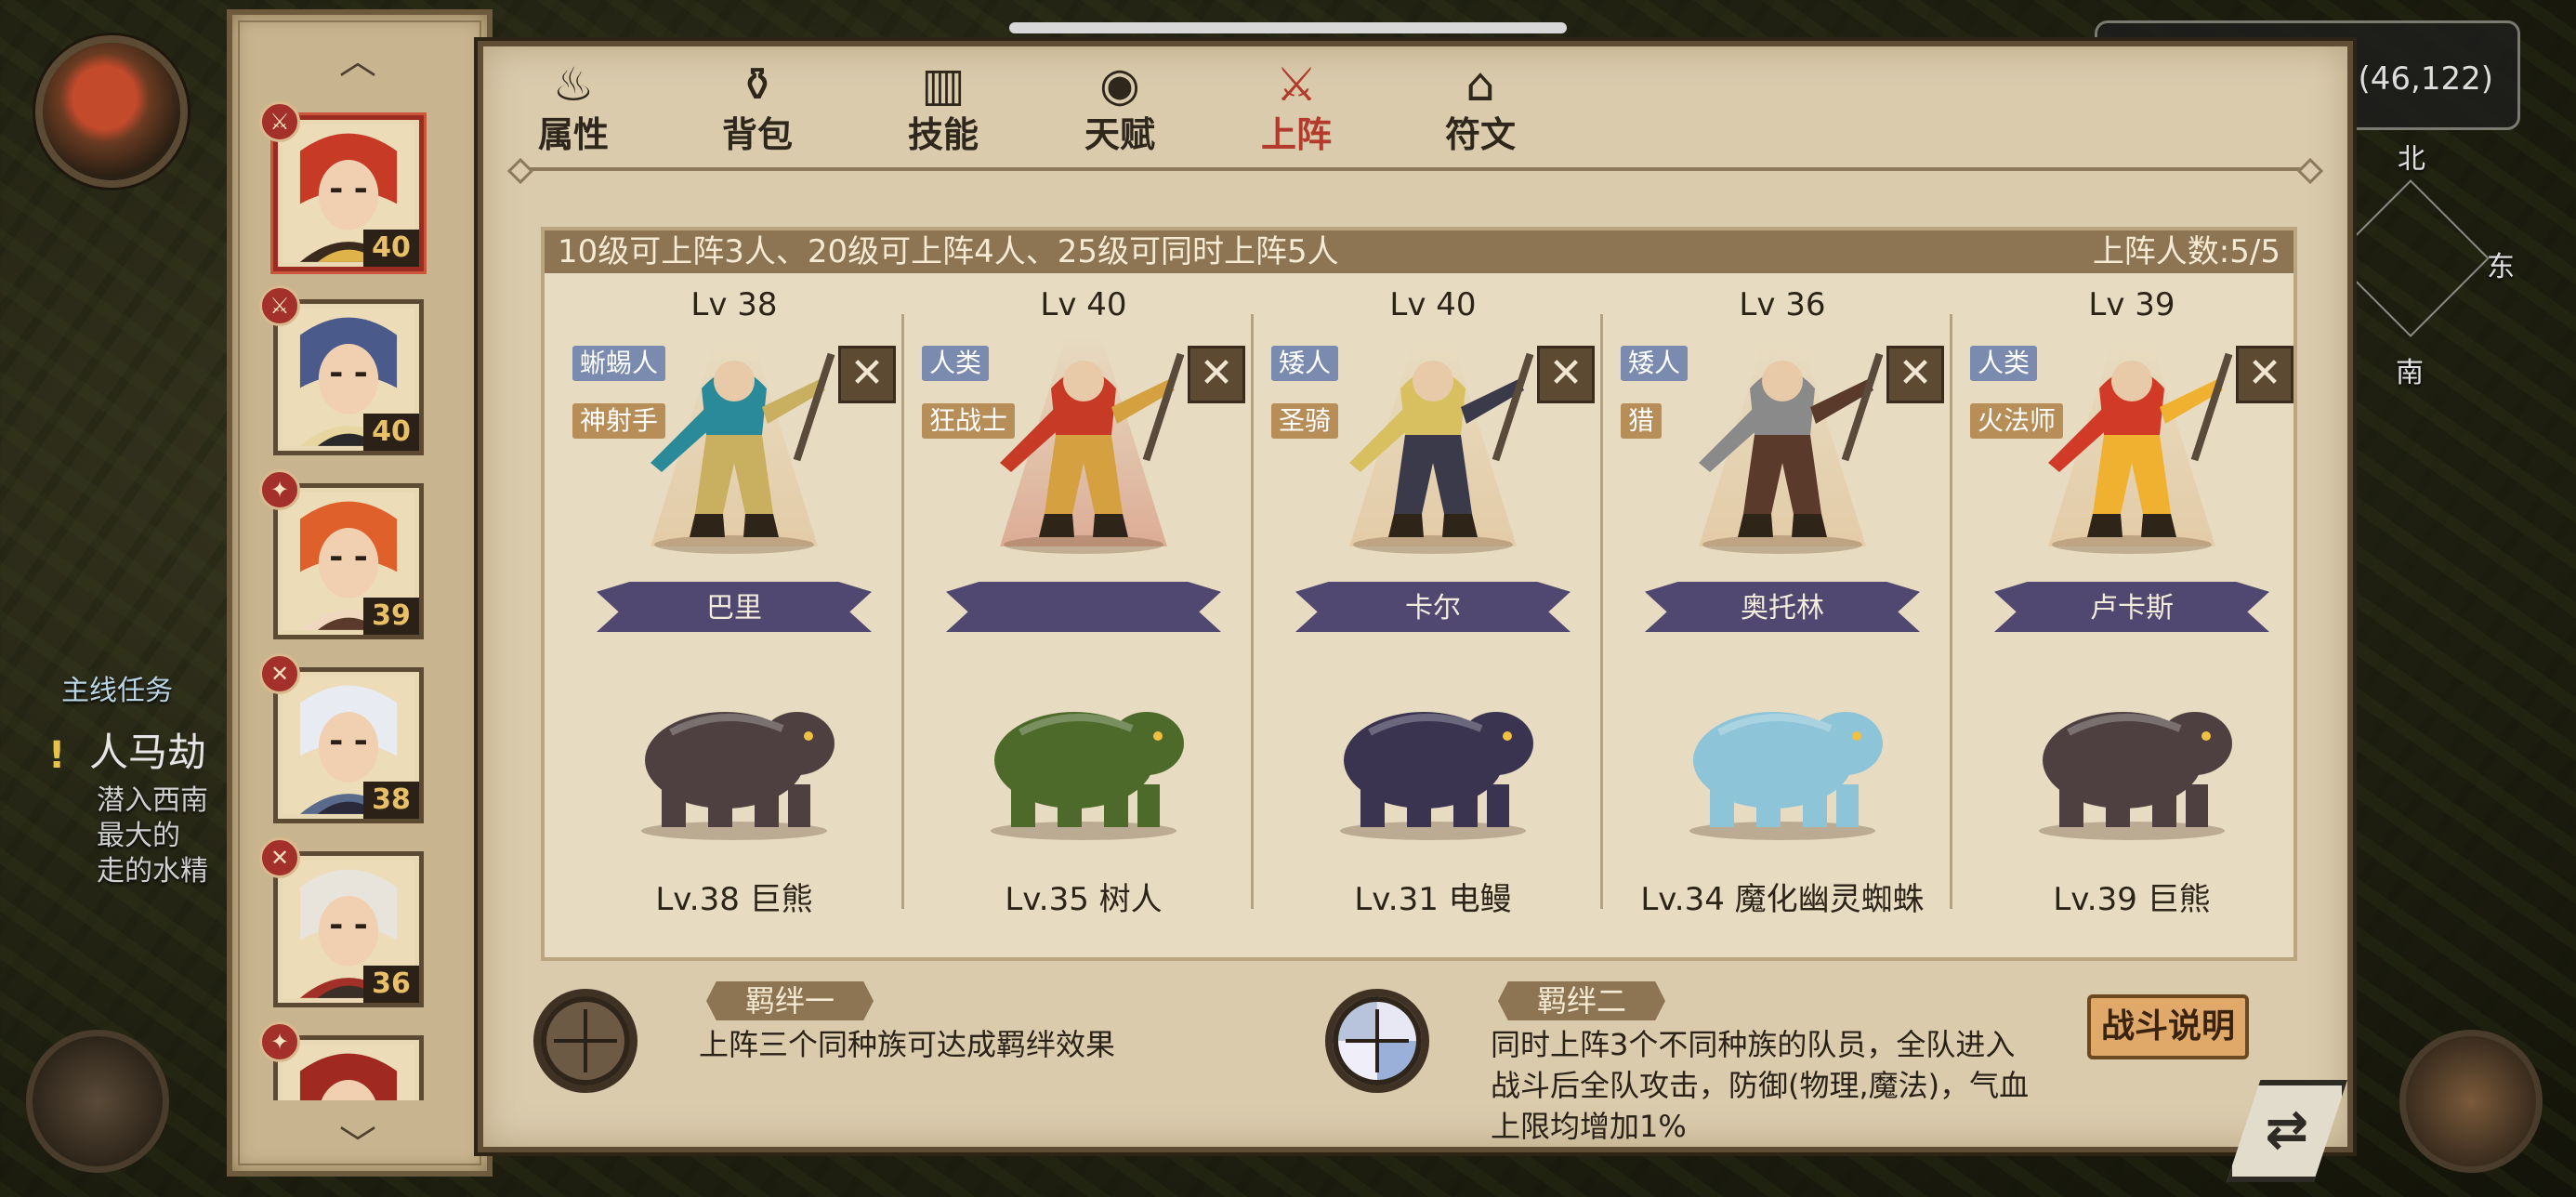 This screenshot has height=1197, width=2576. I want to click on battle-help-button: 战斗说明, so click(2168, 1026).